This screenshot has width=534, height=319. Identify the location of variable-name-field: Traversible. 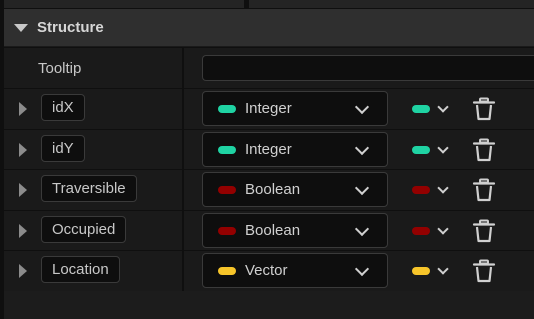
(89, 188).